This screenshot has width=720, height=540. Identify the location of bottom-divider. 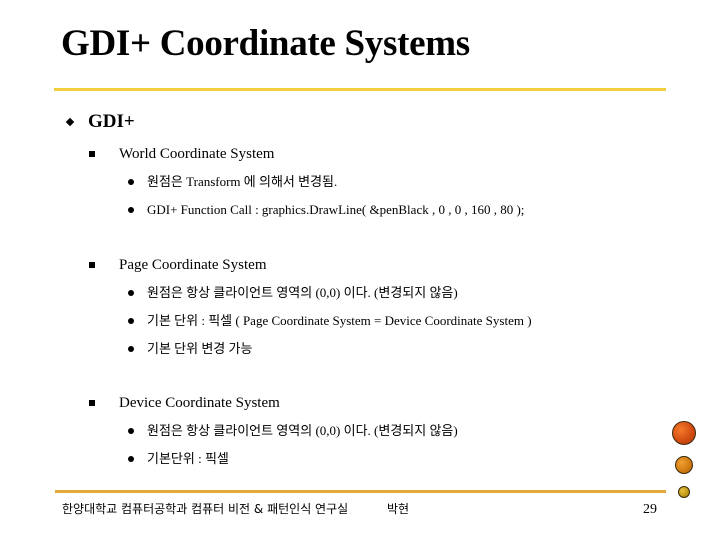
(360, 491).